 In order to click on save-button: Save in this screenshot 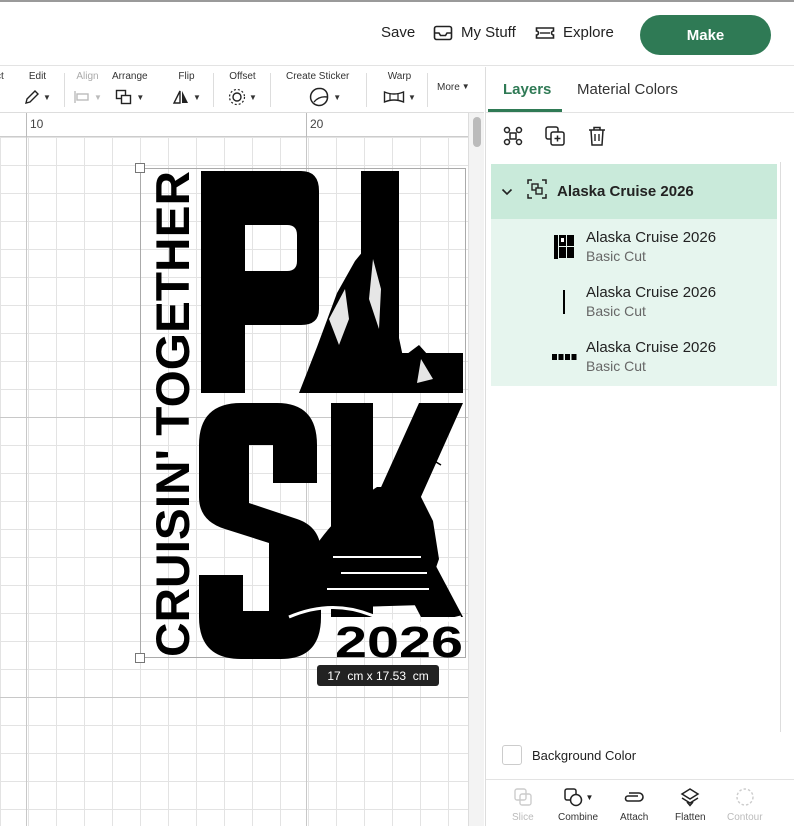, I will do `click(398, 32)`.